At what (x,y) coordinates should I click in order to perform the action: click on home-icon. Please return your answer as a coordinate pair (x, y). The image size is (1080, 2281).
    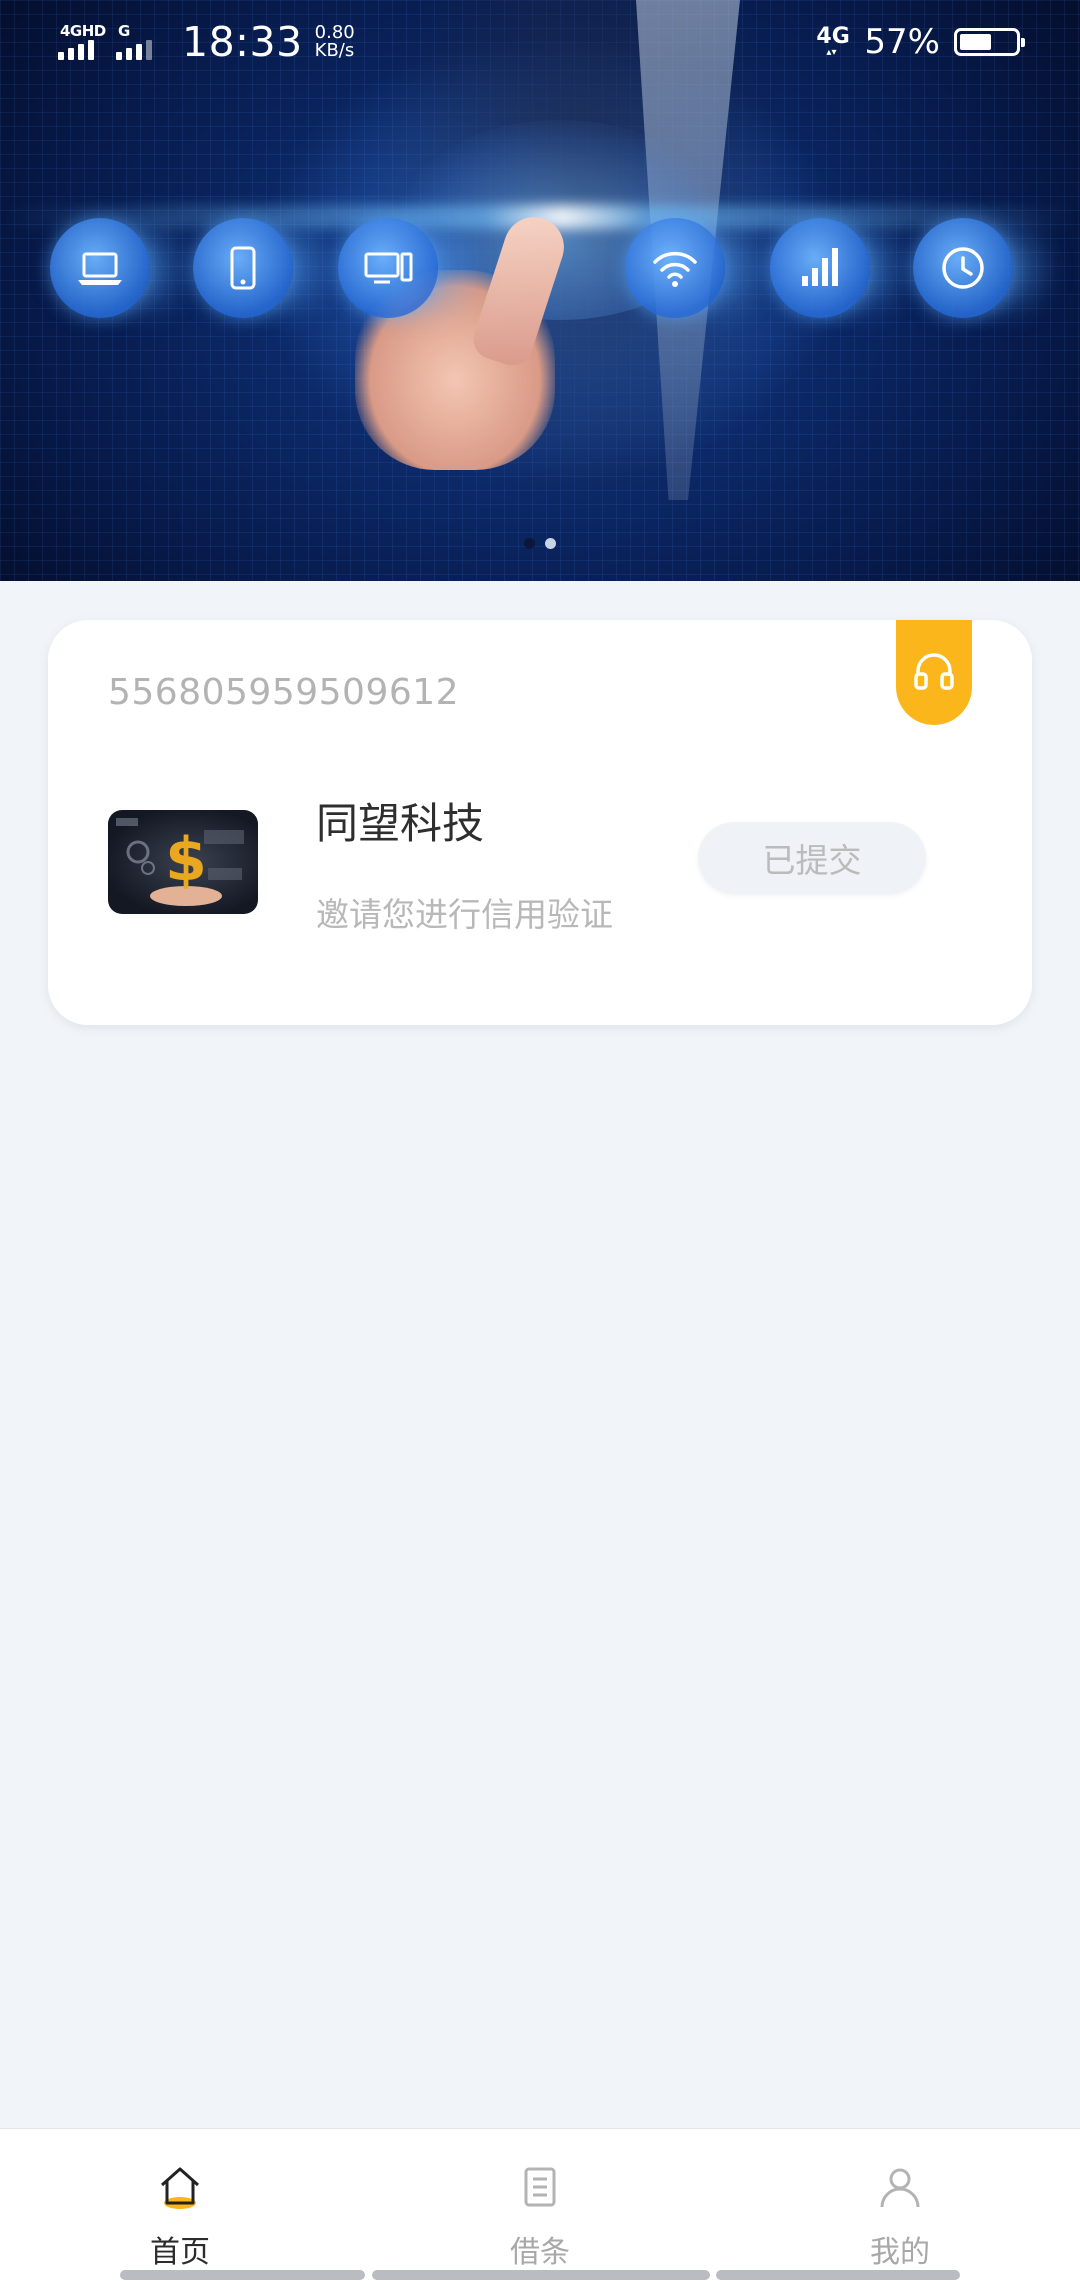
    Looking at the image, I should click on (180, 2188).